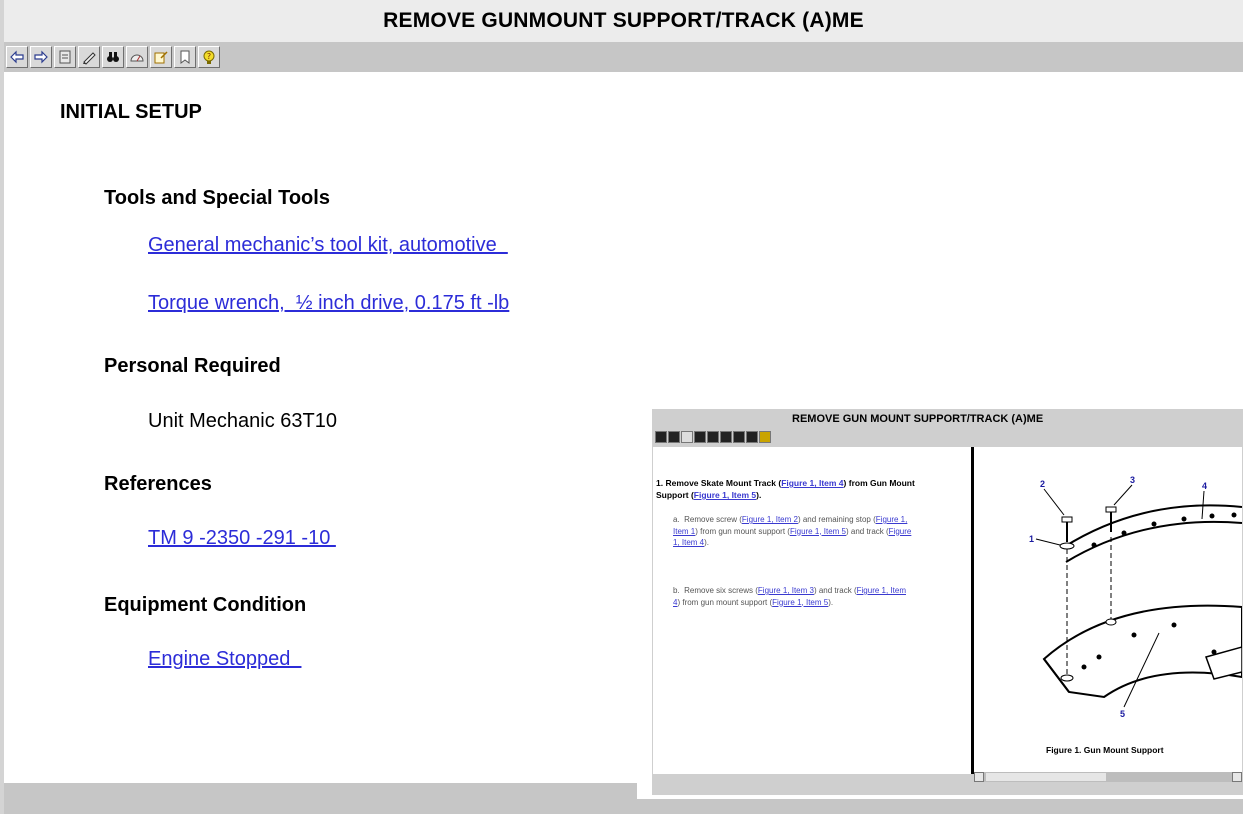 The height and width of the screenshot is (814, 1243). What do you see at coordinates (812, 483) in the screenshot?
I see `preview-link: Figure 1, Item 4` at bounding box center [812, 483].